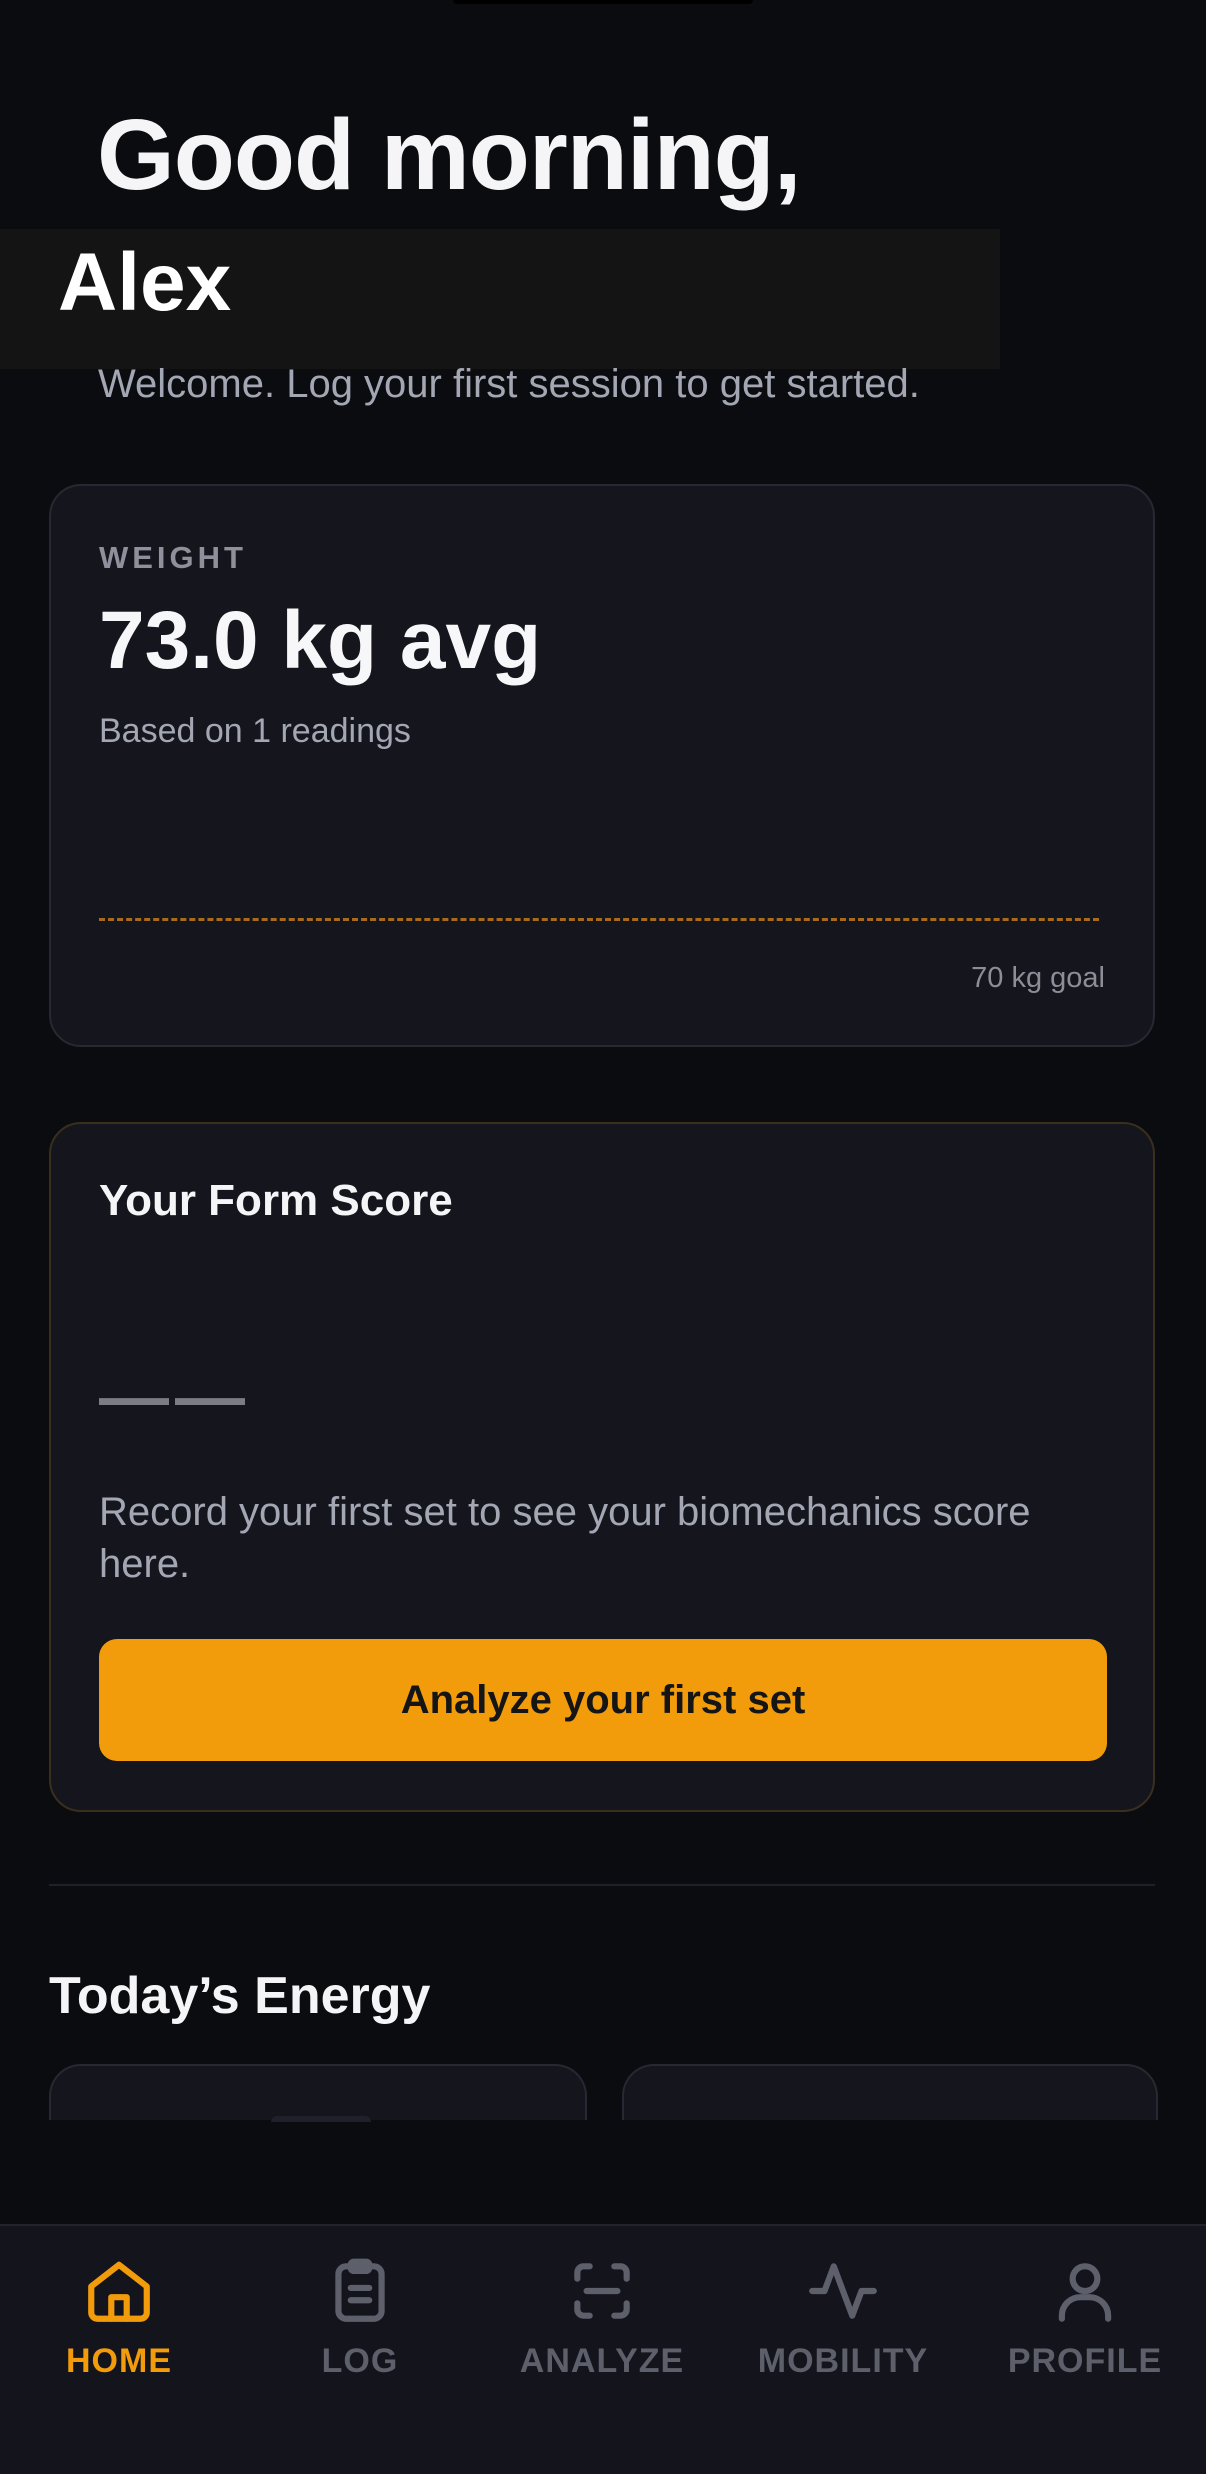 The image size is (1206, 2474). Describe the element at coordinates (1085, 2292) in the screenshot. I see `user-icon` at that location.